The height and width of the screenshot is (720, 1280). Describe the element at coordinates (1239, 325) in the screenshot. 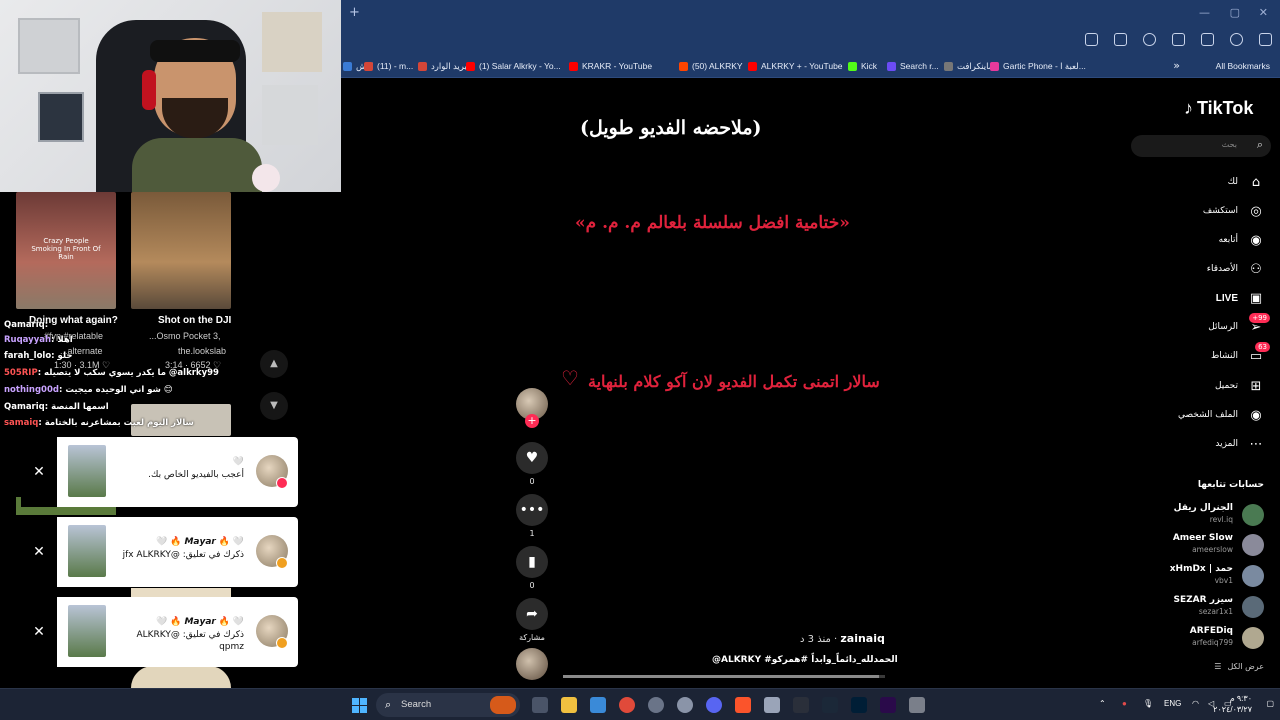

I see `sidebar-item-messages: ➢ الرسائل 99+` at that location.